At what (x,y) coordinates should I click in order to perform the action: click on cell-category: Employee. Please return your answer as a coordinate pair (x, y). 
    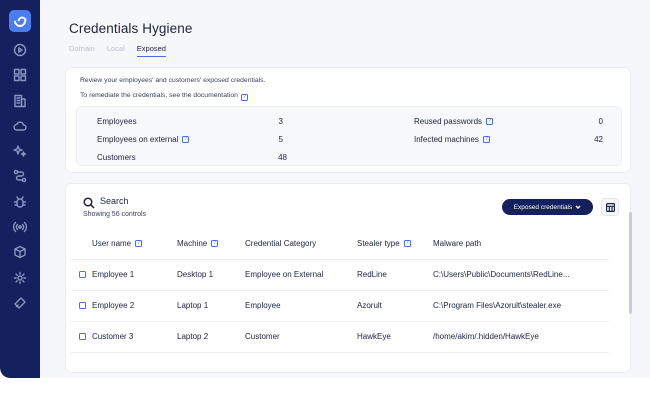
    Looking at the image, I should click on (263, 305).